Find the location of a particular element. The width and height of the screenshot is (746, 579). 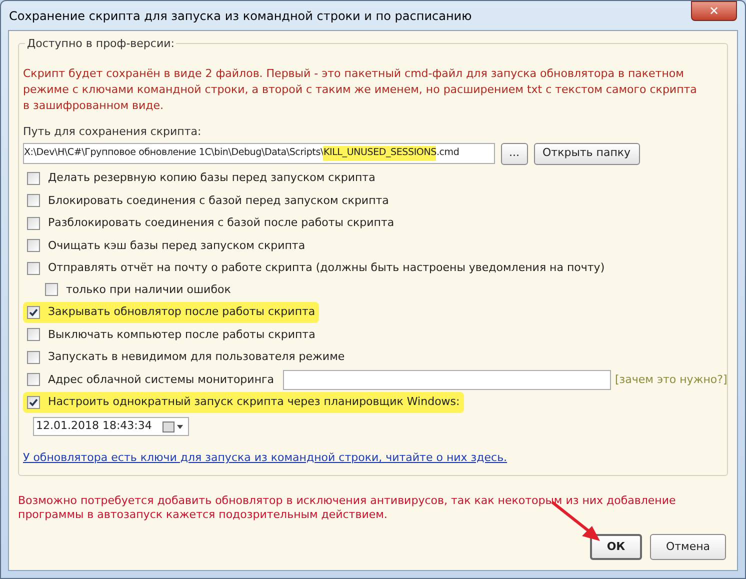

option-label: Выключать компьютер после работы скрипта is located at coordinates (182, 334).